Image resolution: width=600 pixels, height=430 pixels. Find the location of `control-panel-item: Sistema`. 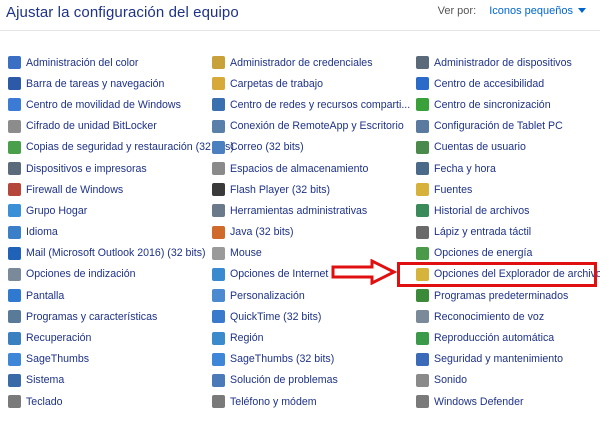

control-panel-item: Sistema is located at coordinates (121, 380).